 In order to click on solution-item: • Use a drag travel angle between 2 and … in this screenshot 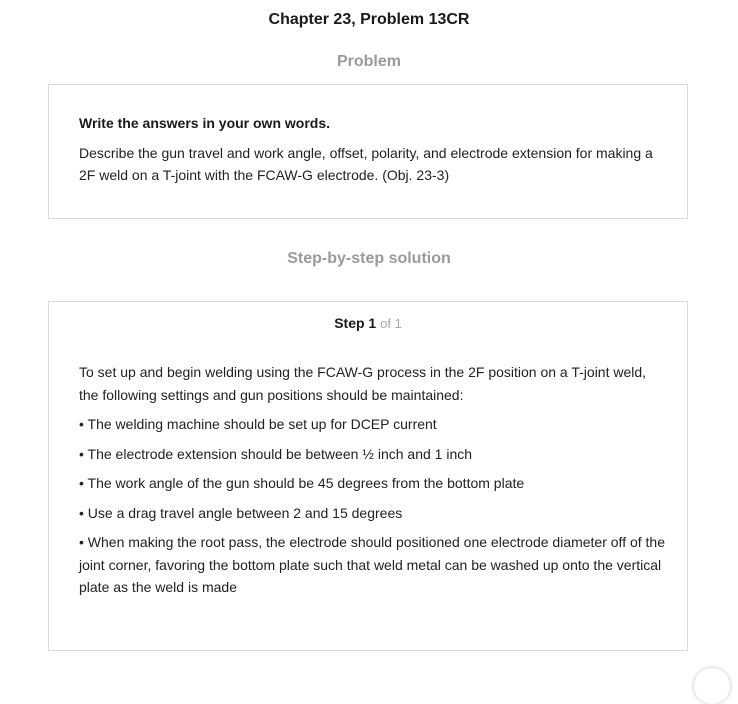, I will do `click(241, 512)`.